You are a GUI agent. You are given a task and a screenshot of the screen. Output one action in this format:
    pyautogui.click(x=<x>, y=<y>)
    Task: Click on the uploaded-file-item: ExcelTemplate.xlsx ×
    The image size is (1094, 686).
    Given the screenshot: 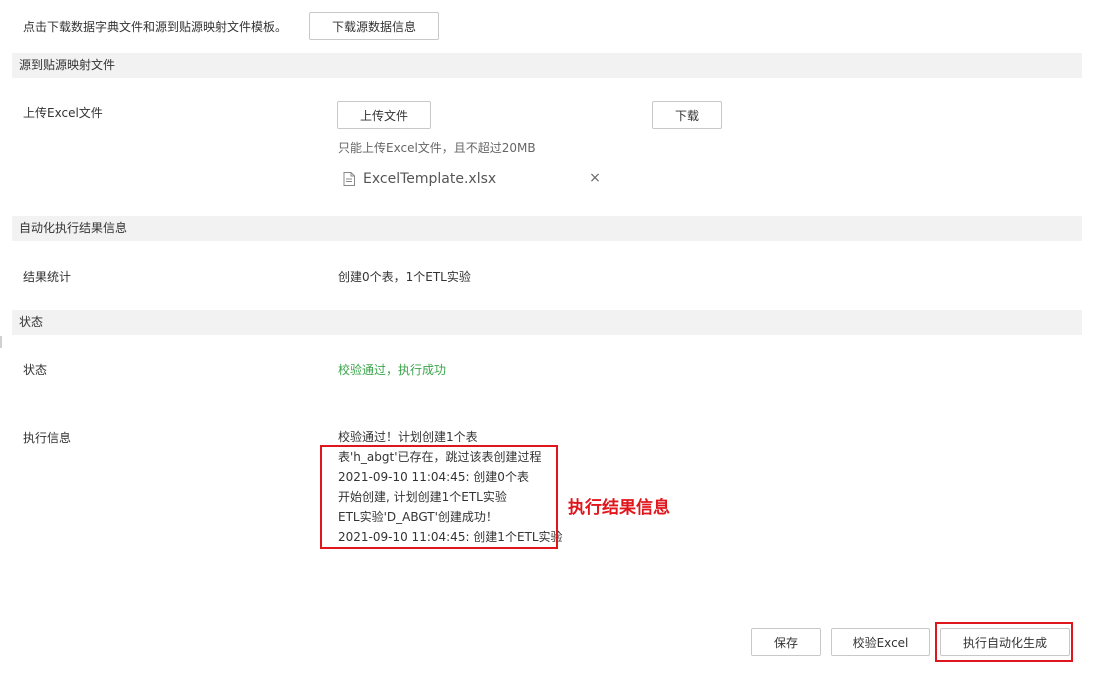 What is the action you would take?
    pyautogui.click(x=472, y=179)
    